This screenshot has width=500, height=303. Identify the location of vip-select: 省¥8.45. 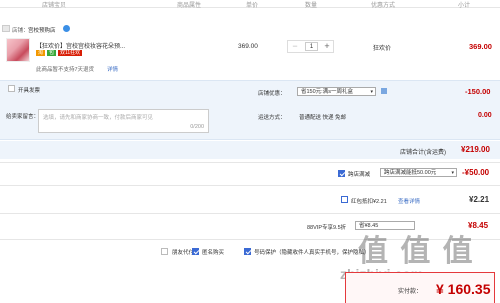
(385, 225).